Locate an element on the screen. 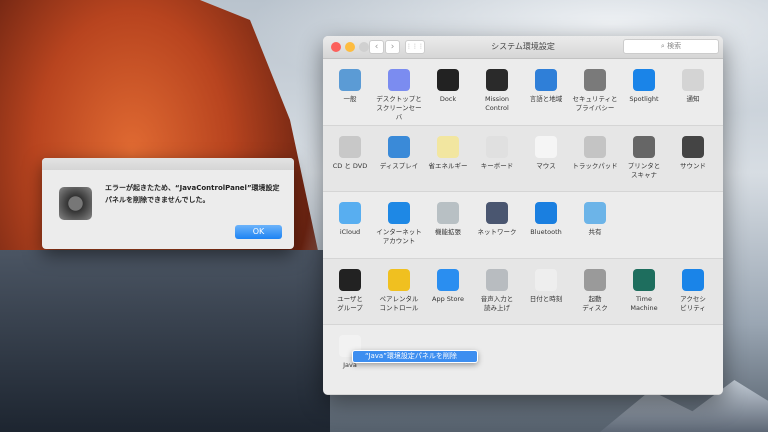  pane-item: CD と DVD is located at coordinates (350, 153).